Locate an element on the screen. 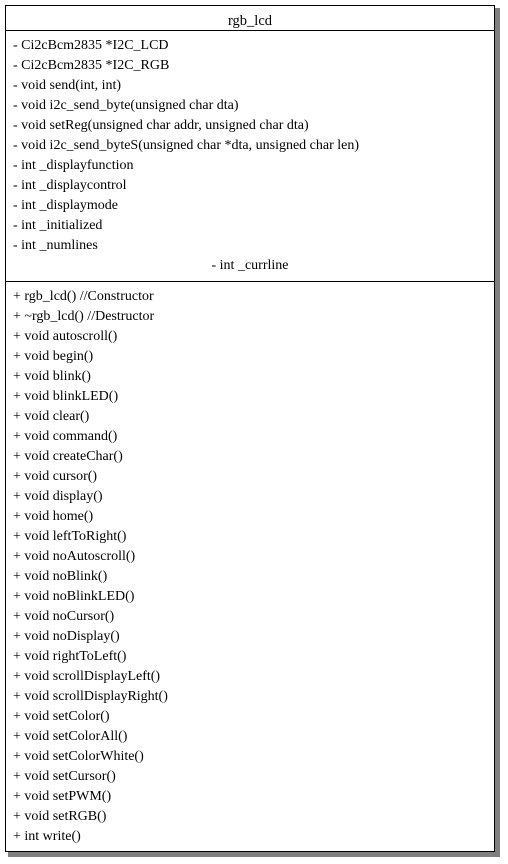  class-method-row: + void noBlinkLED() is located at coordinates (74, 596).